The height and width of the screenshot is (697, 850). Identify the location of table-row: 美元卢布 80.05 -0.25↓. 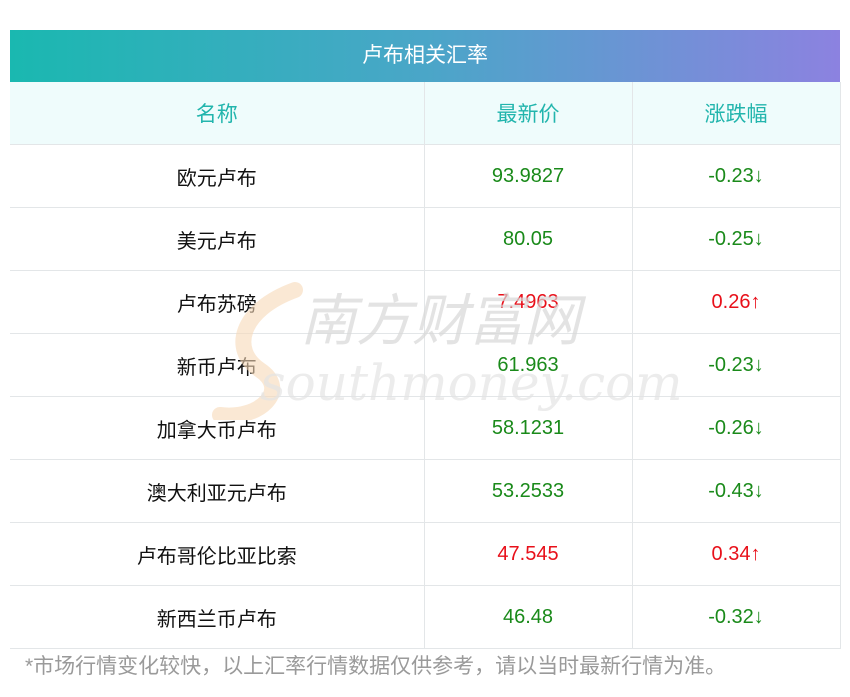
(425, 239).